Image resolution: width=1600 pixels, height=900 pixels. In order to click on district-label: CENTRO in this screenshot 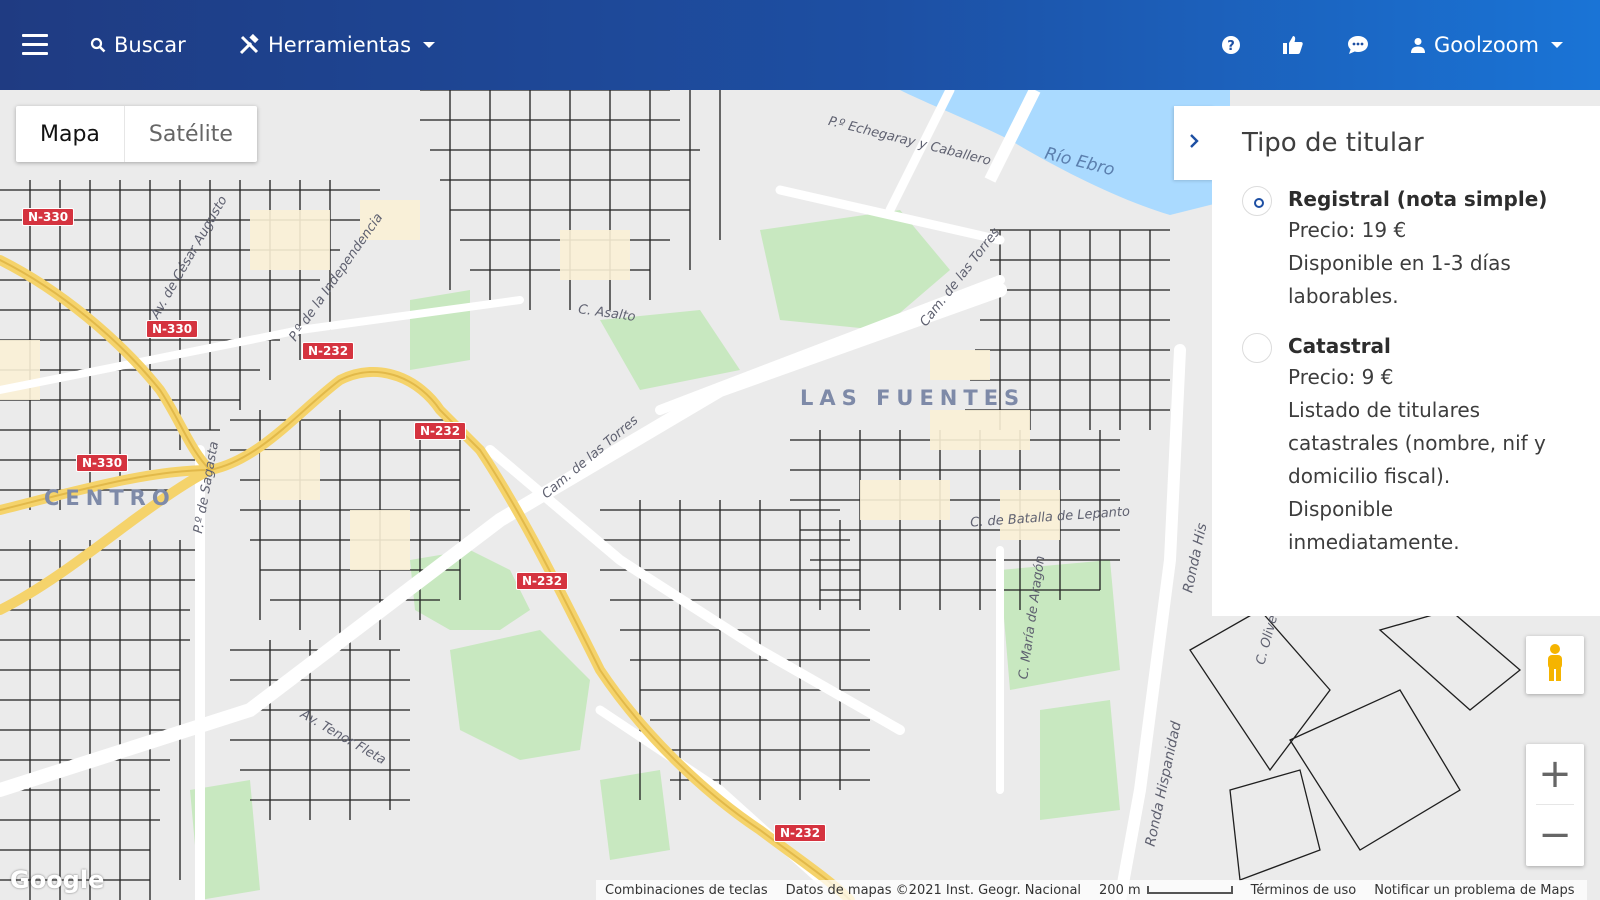, I will do `click(110, 498)`.